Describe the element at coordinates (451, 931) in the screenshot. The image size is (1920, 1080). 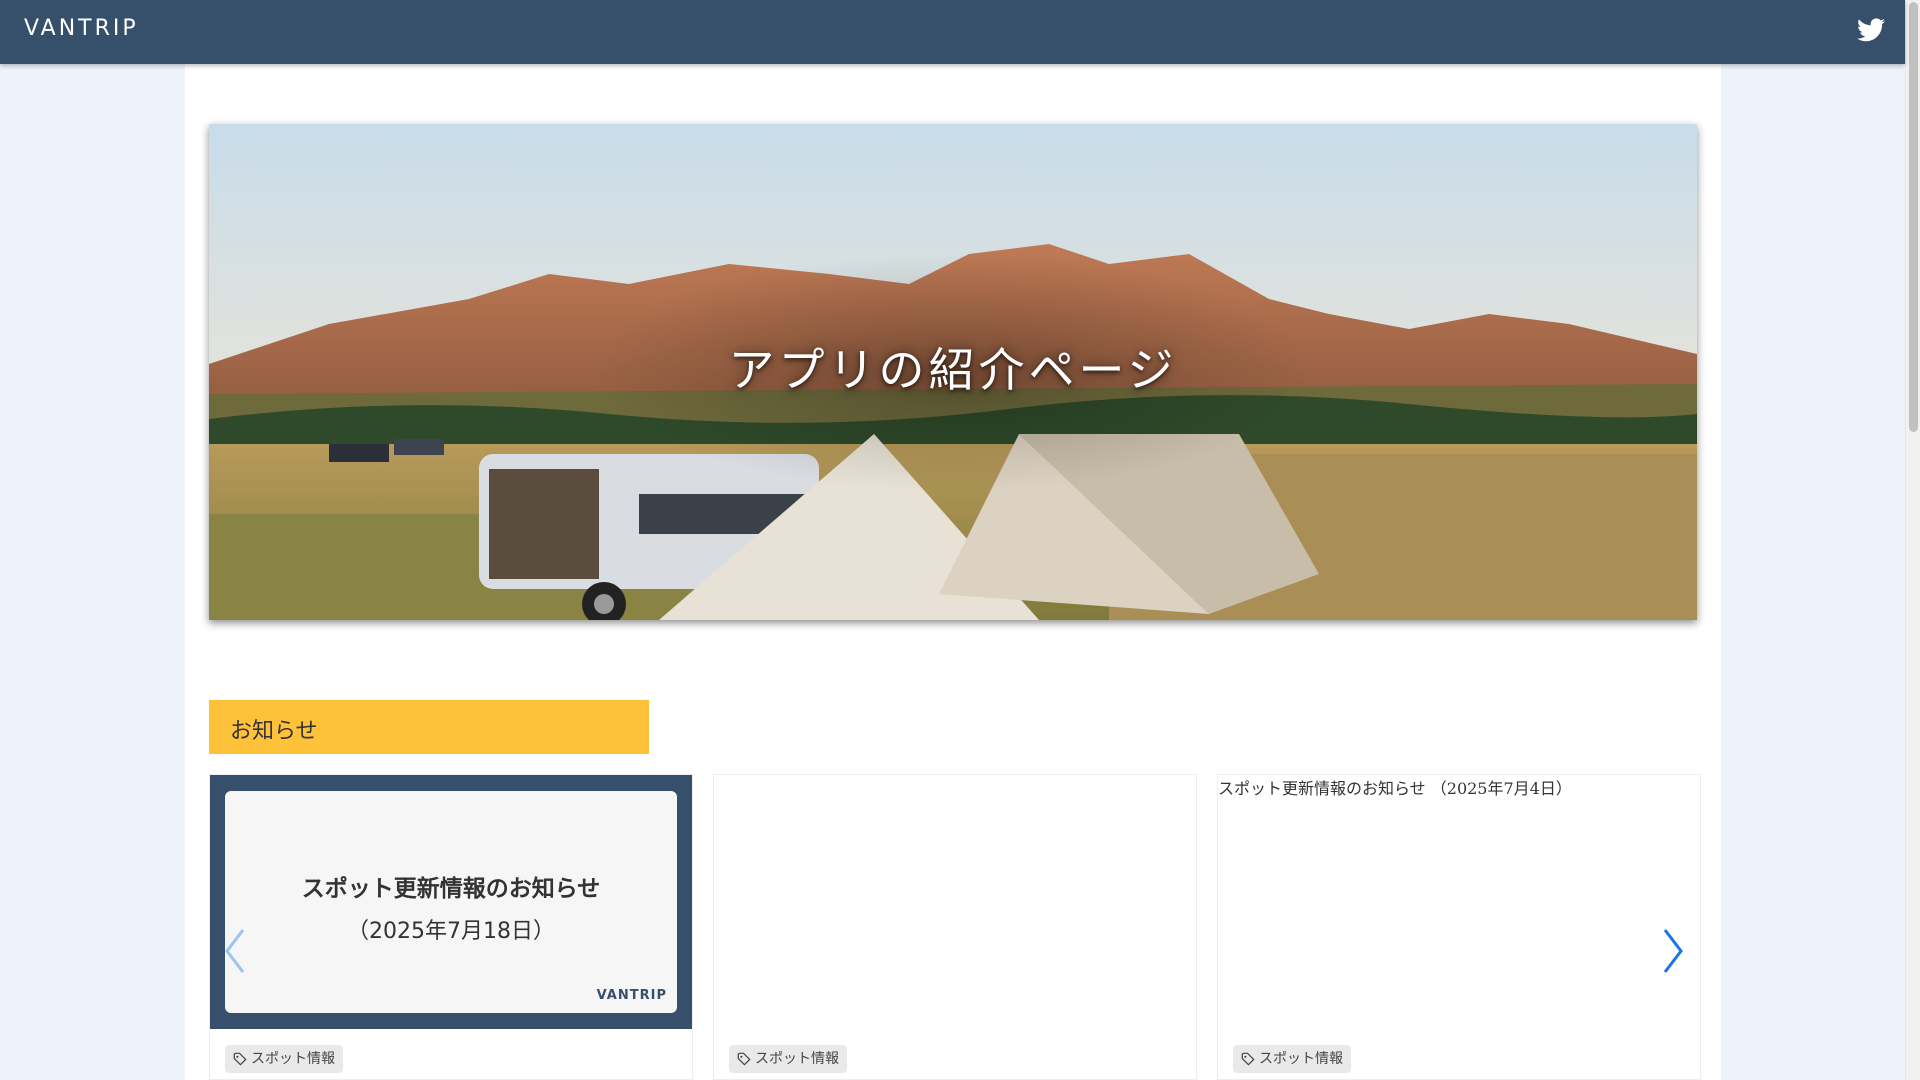
I see `notice-thumbnail-date: （2025年7月18日）` at that location.